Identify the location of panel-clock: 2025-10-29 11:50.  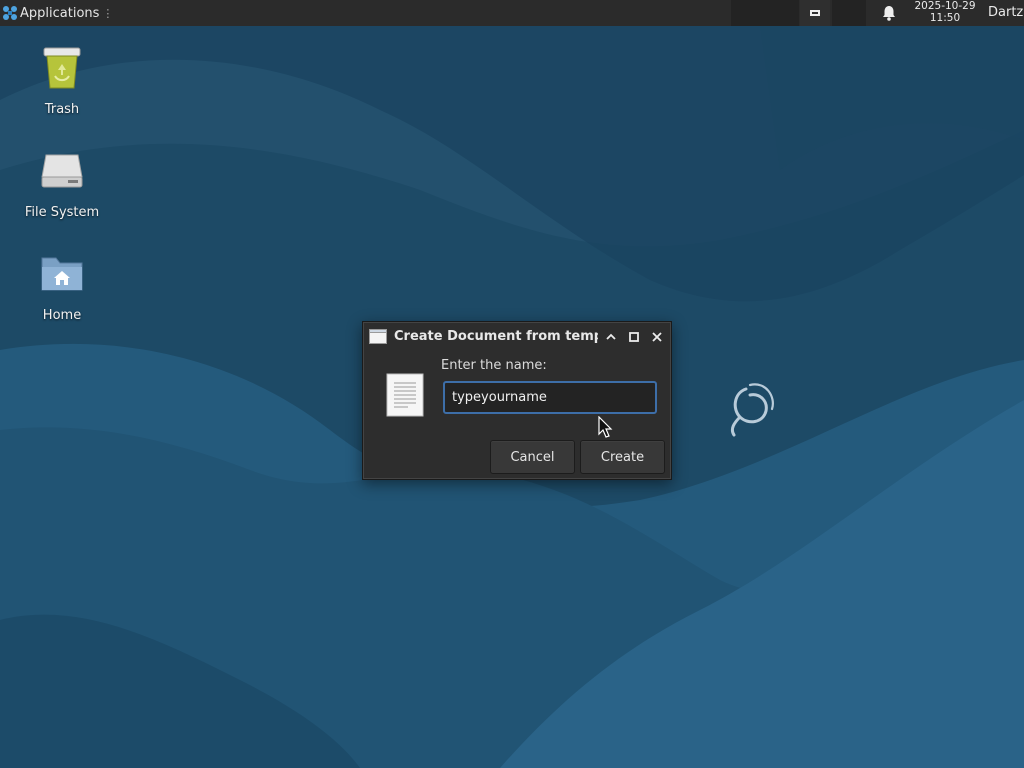
(945, 12).